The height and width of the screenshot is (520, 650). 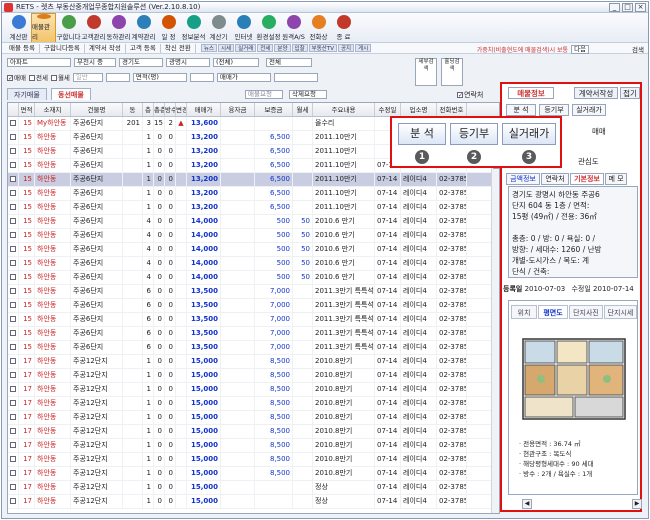 What do you see at coordinates (87, 77) in the screenshot?
I see `general-select: 일반` at bounding box center [87, 77].